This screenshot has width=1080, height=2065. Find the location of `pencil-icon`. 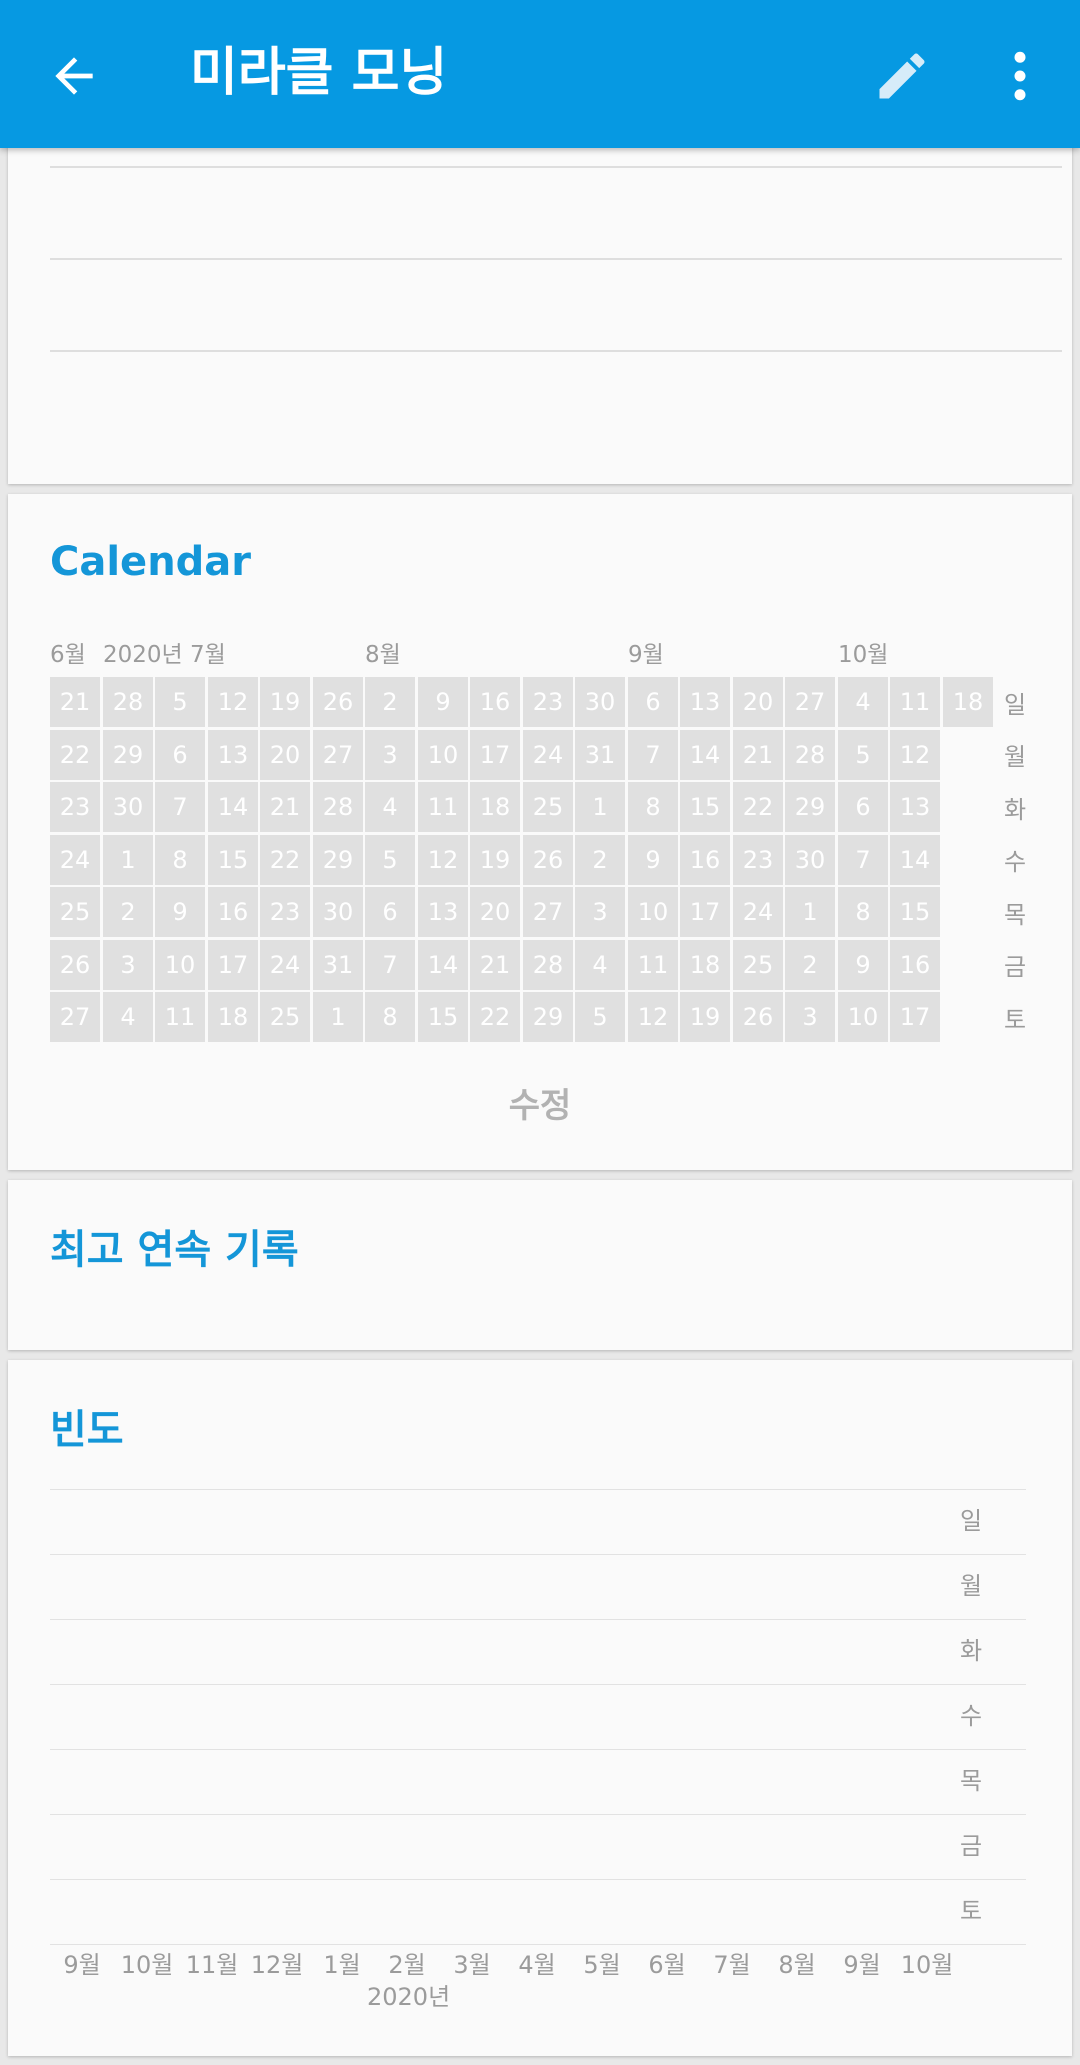

pencil-icon is located at coordinates (902, 76).